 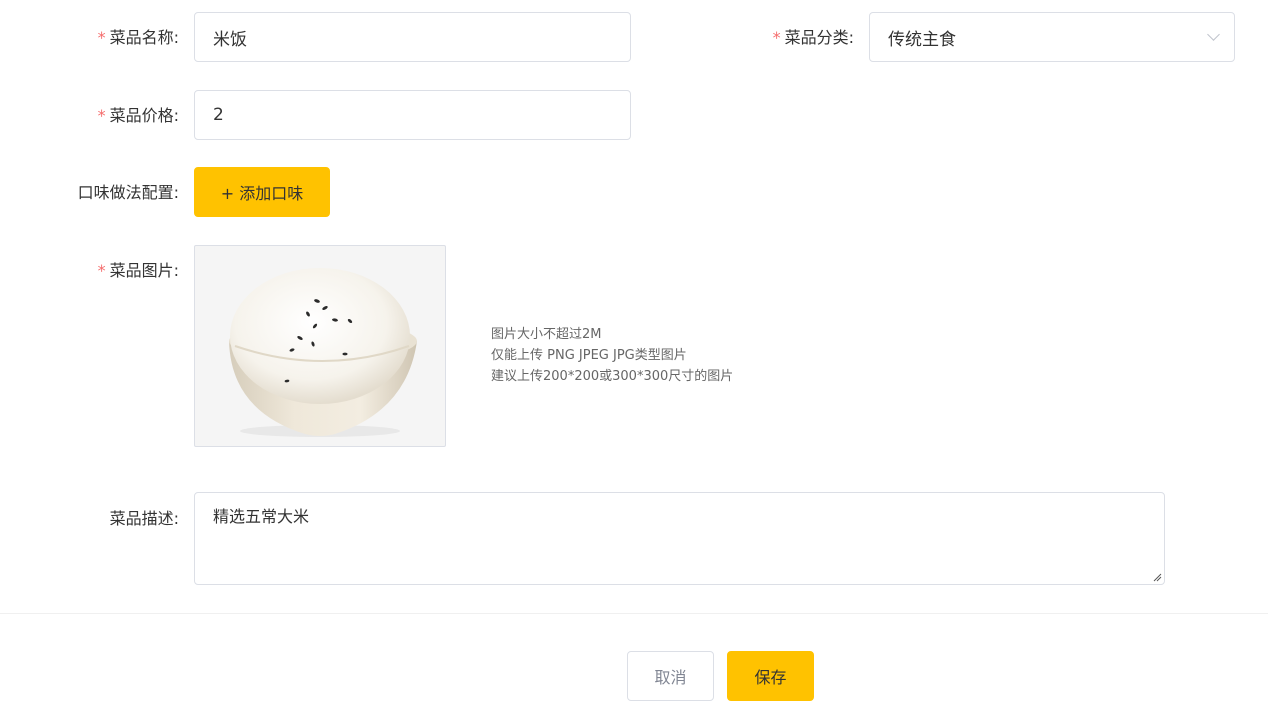 I want to click on flavor-config-label: 口味做法配置:, so click(x=128, y=193).